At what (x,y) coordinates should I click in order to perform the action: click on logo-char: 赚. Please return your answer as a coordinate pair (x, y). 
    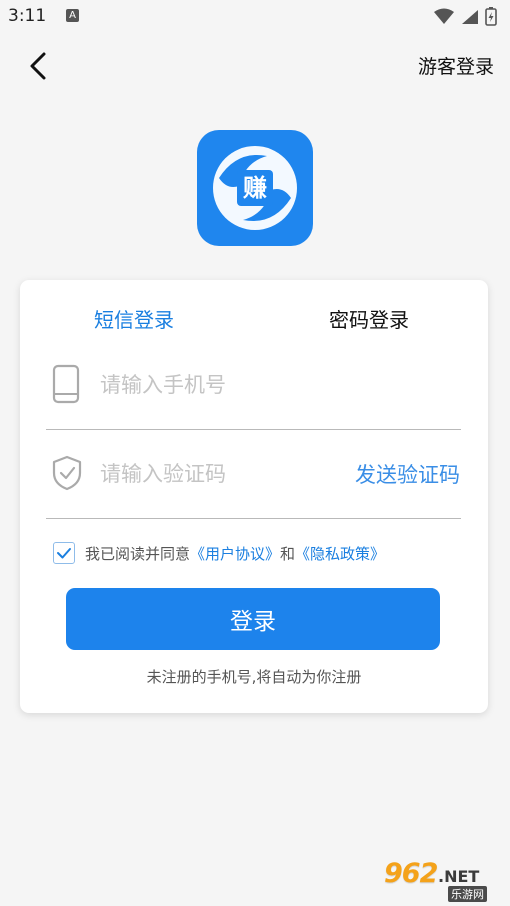
    Looking at the image, I should click on (255, 188).